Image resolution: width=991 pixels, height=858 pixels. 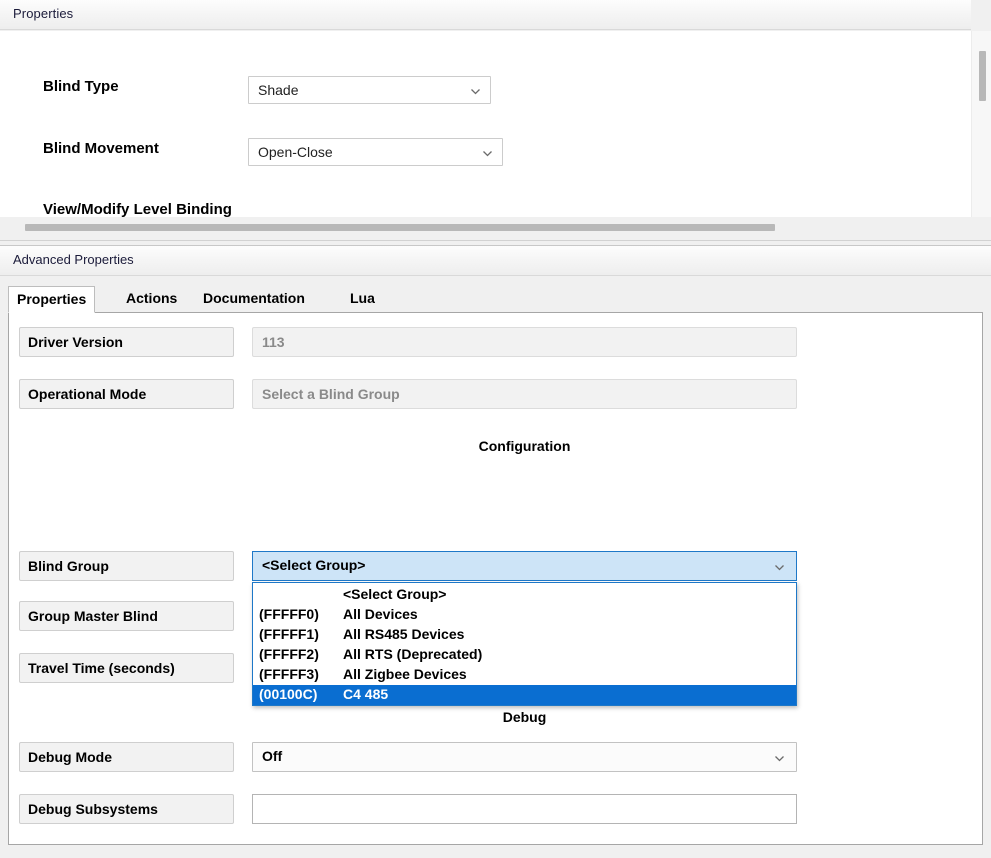 I want to click on blind-group-value: <Select Group>, so click(x=314, y=565).